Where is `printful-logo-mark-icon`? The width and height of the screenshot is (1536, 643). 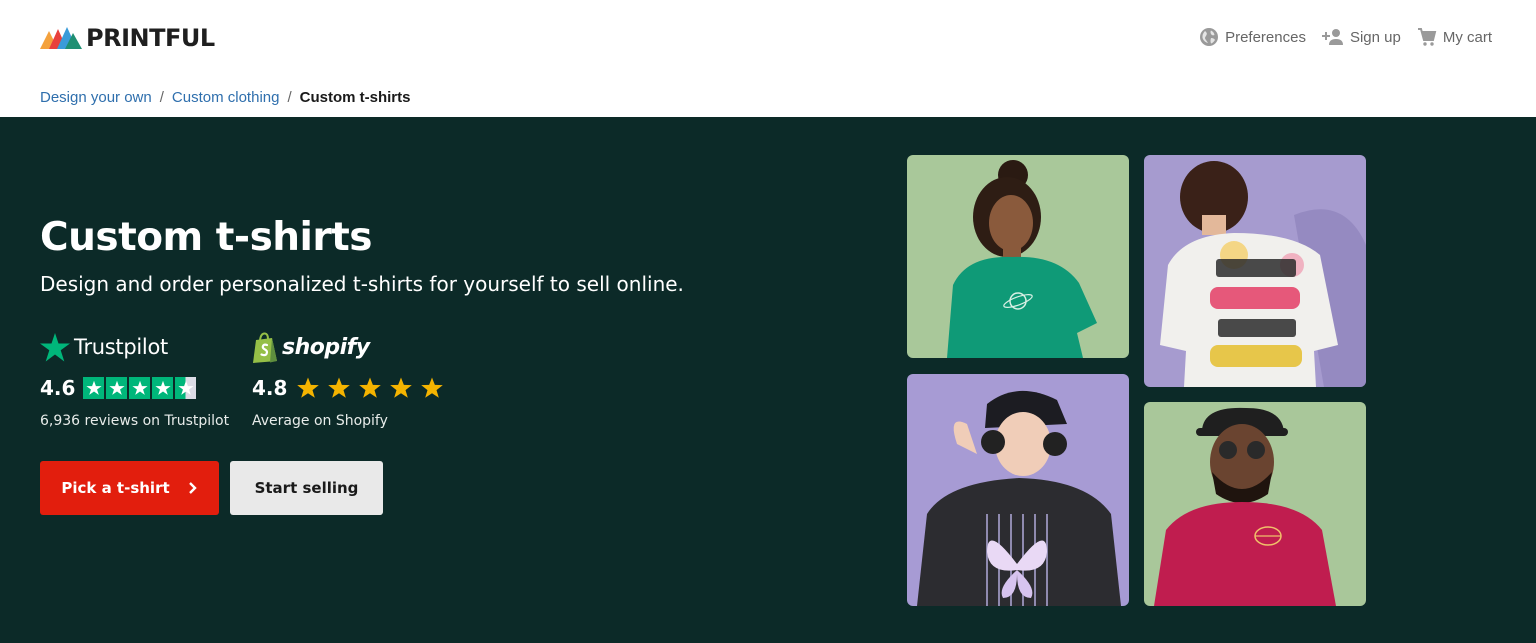
printful-logo-mark-icon is located at coordinates (61, 38).